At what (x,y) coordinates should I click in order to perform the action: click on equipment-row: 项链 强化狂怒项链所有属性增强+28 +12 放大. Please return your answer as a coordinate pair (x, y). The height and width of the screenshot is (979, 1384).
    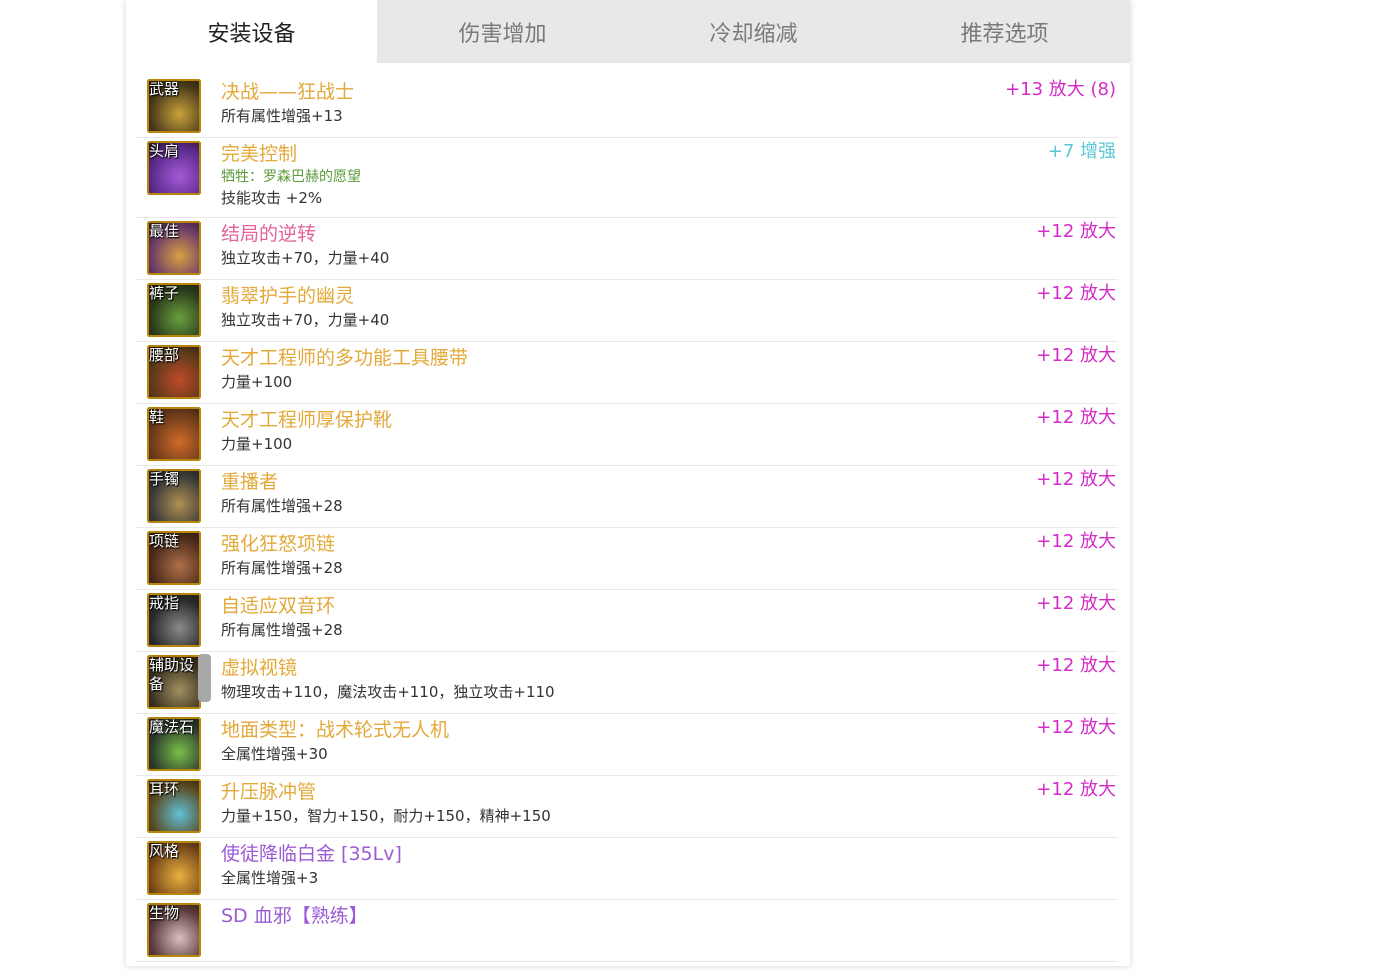
    Looking at the image, I should click on (627, 559).